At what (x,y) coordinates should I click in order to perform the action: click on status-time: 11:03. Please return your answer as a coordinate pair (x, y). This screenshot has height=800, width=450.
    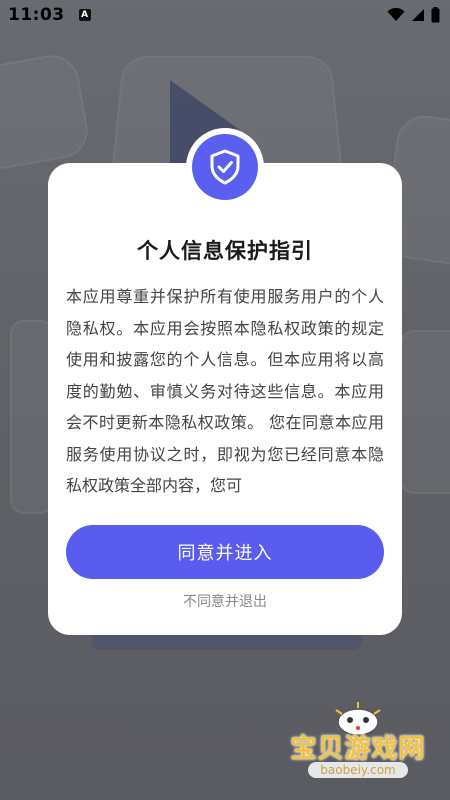
    Looking at the image, I should click on (36, 15).